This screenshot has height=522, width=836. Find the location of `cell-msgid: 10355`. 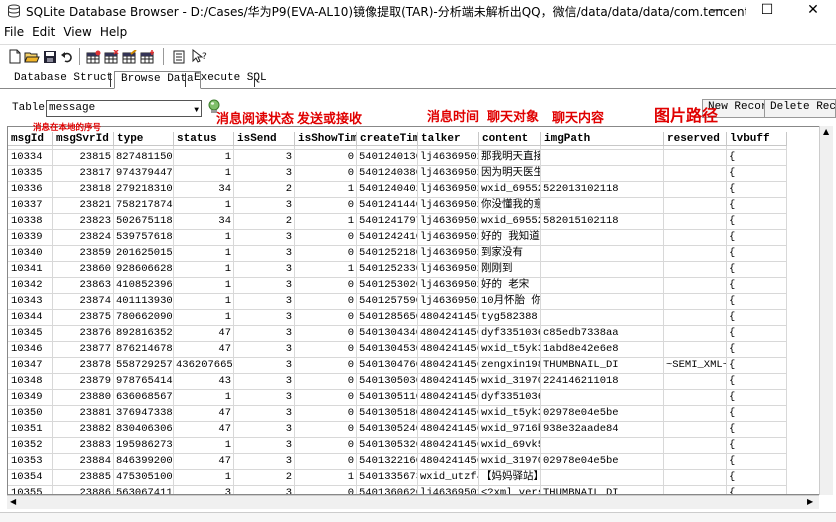

cell-msgid: 10355 is located at coordinates (30, 490).